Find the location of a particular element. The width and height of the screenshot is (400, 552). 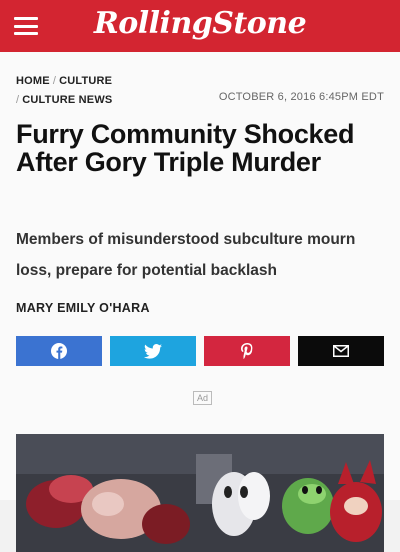

twitter-share-button is located at coordinates (153, 351).